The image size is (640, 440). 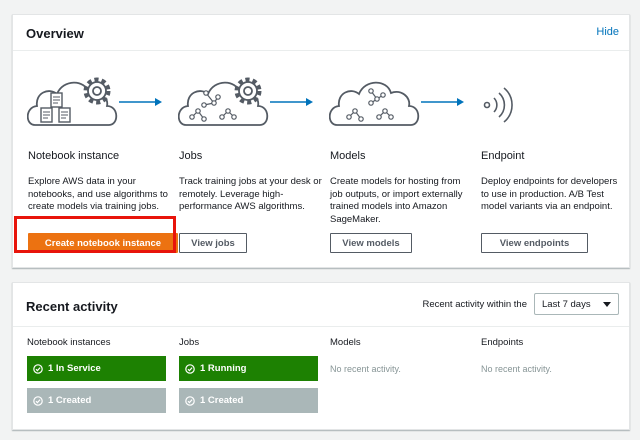 What do you see at coordinates (345, 342) in the screenshot?
I see `column-header: Models` at bounding box center [345, 342].